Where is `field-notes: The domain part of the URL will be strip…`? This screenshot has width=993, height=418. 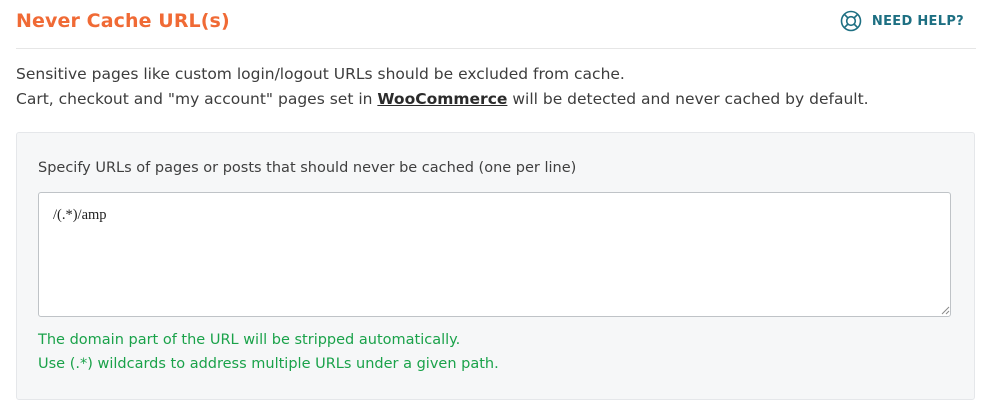 field-notes: The domain part of the URL will be strip… is located at coordinates (268, 352).